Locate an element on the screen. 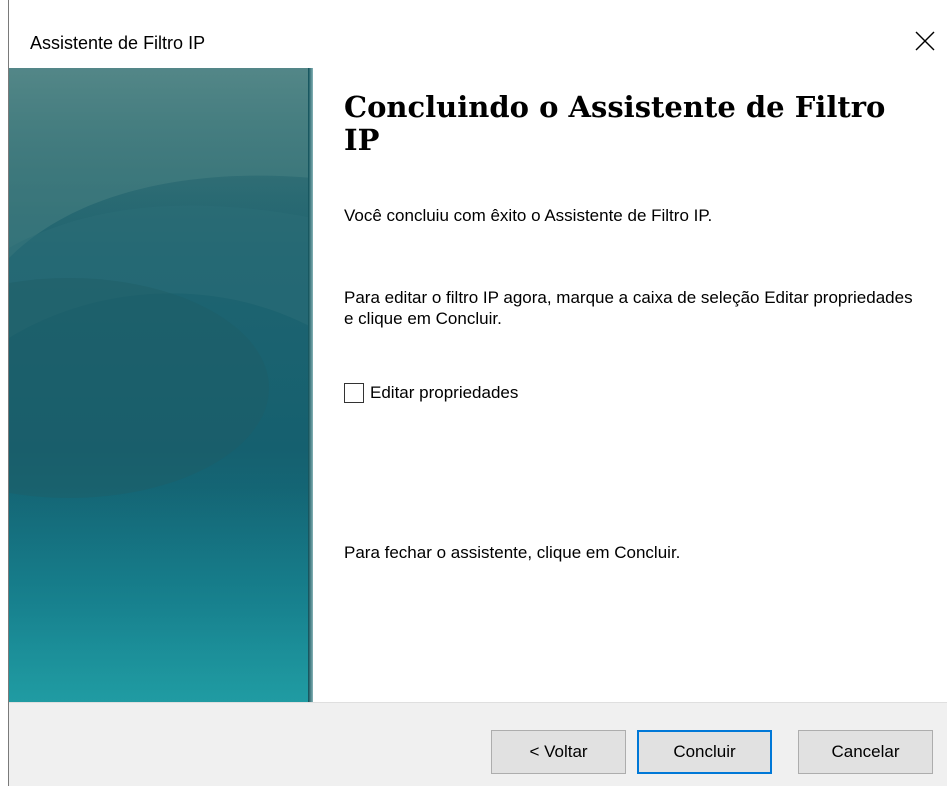  checkbox-box is located at coordinates (354, 393).